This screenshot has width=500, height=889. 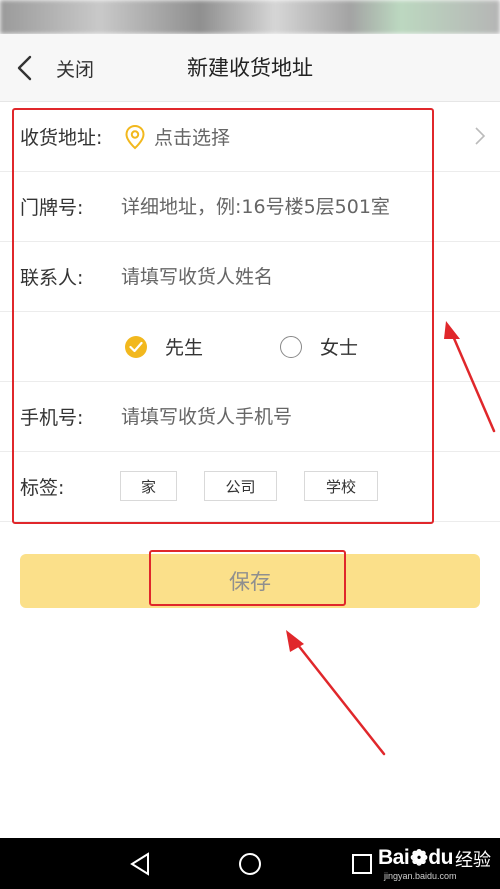 I want to click on close-button: 关闭, so click(x=62, y=68).